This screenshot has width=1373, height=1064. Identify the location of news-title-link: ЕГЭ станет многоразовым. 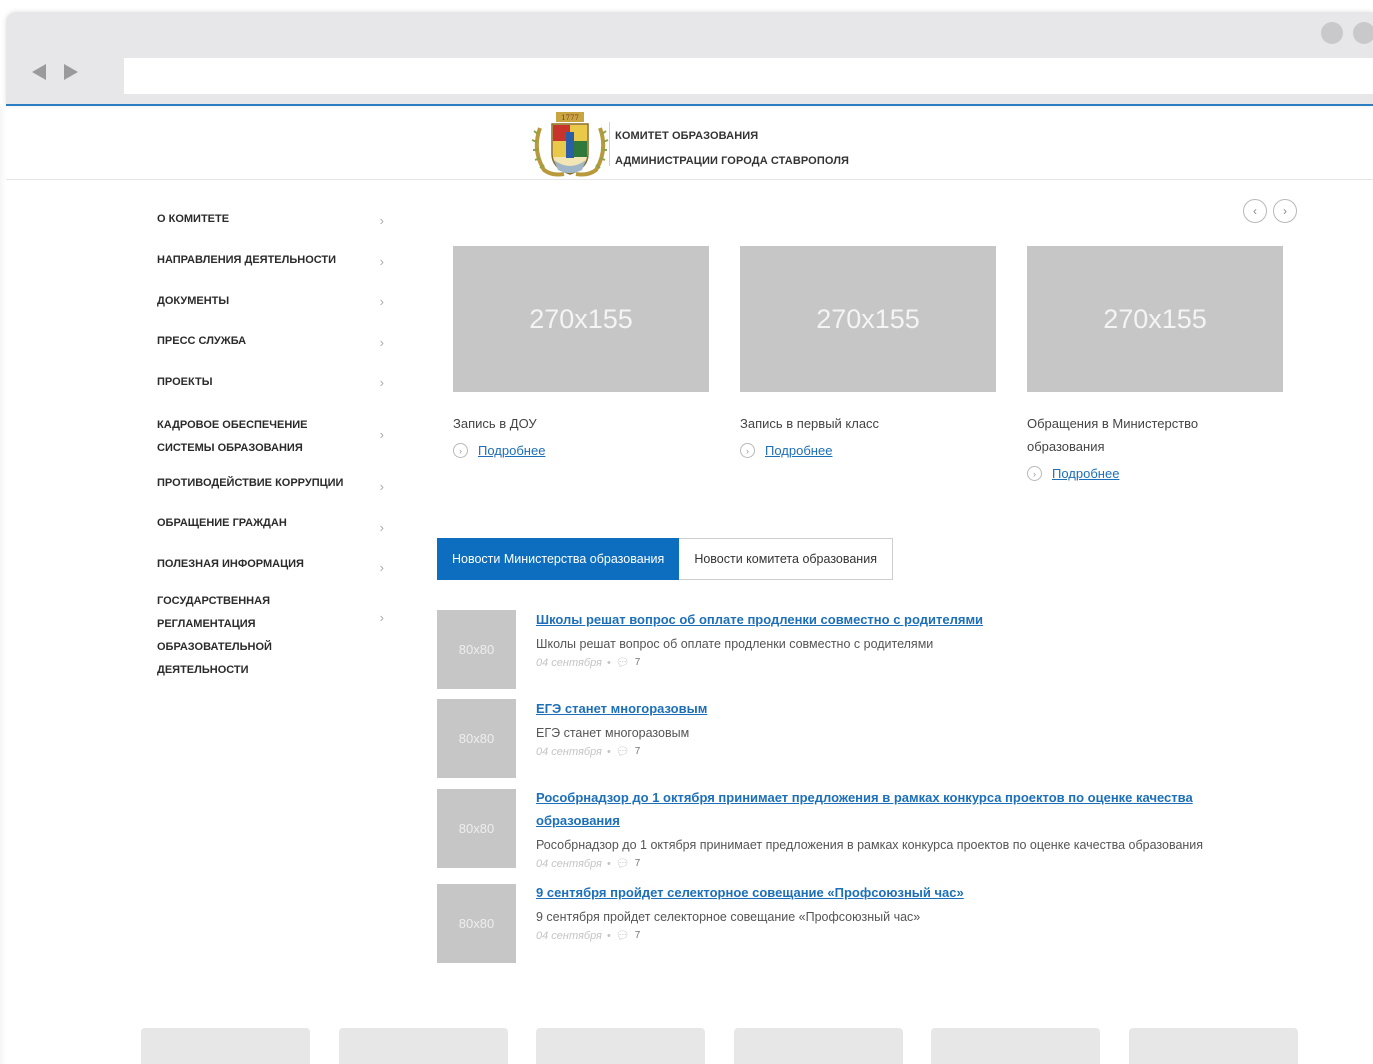
(621, 708).